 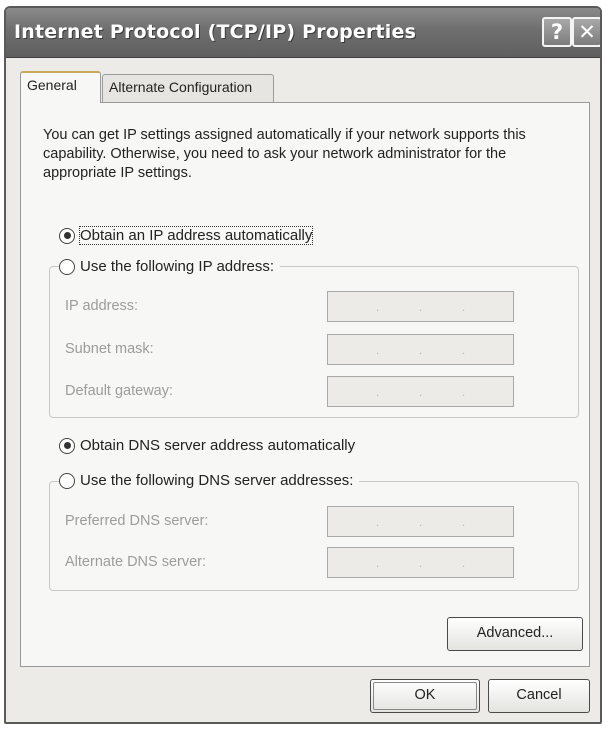 I want to click on tab-general: General, so click(x=60, y=87).